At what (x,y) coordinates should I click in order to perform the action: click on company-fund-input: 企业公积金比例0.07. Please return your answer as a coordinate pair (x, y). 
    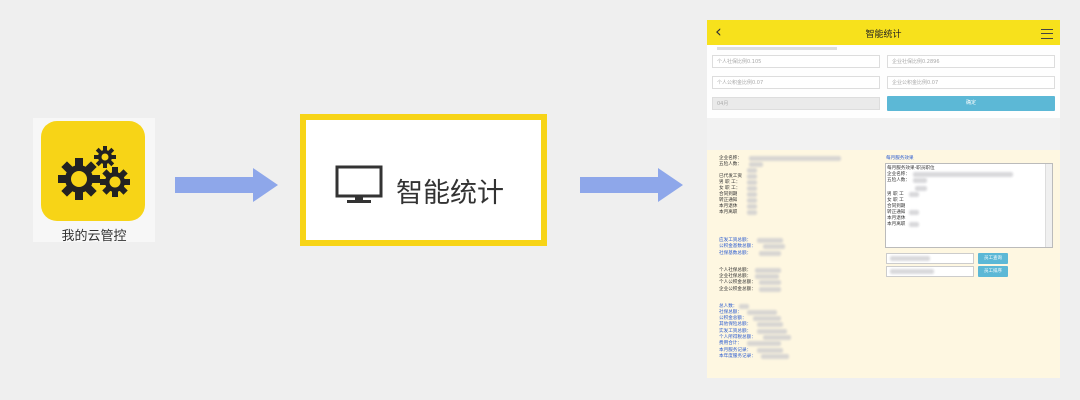
    Looking at the image, I should click on (971, 82).